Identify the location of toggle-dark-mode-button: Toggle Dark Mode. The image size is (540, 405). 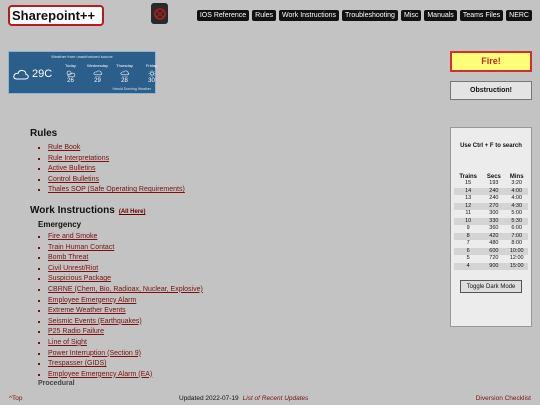
(491, 286).